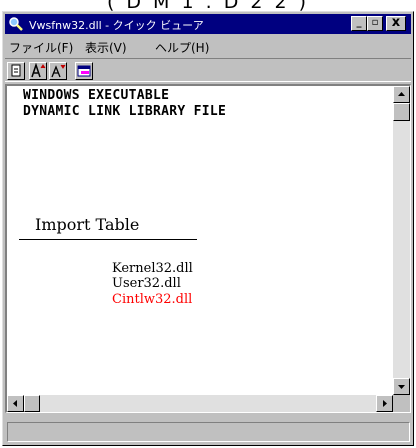  I want to click on status-bar, so click(208, 432).